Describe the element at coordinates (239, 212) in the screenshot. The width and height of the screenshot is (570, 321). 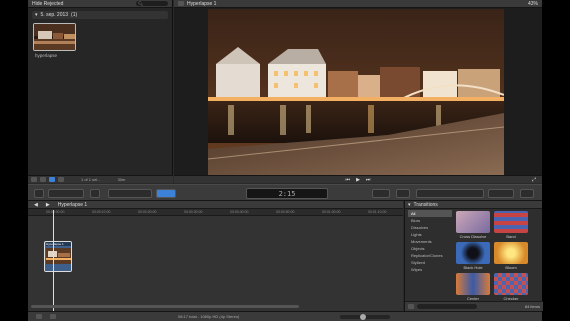
I see `ruler-tick: 00:00:40:00` at that location.